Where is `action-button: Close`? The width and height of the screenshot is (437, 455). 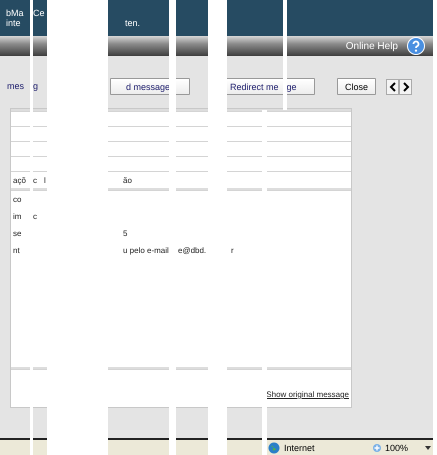
action-button: Close is located at coordinates (356, 86).